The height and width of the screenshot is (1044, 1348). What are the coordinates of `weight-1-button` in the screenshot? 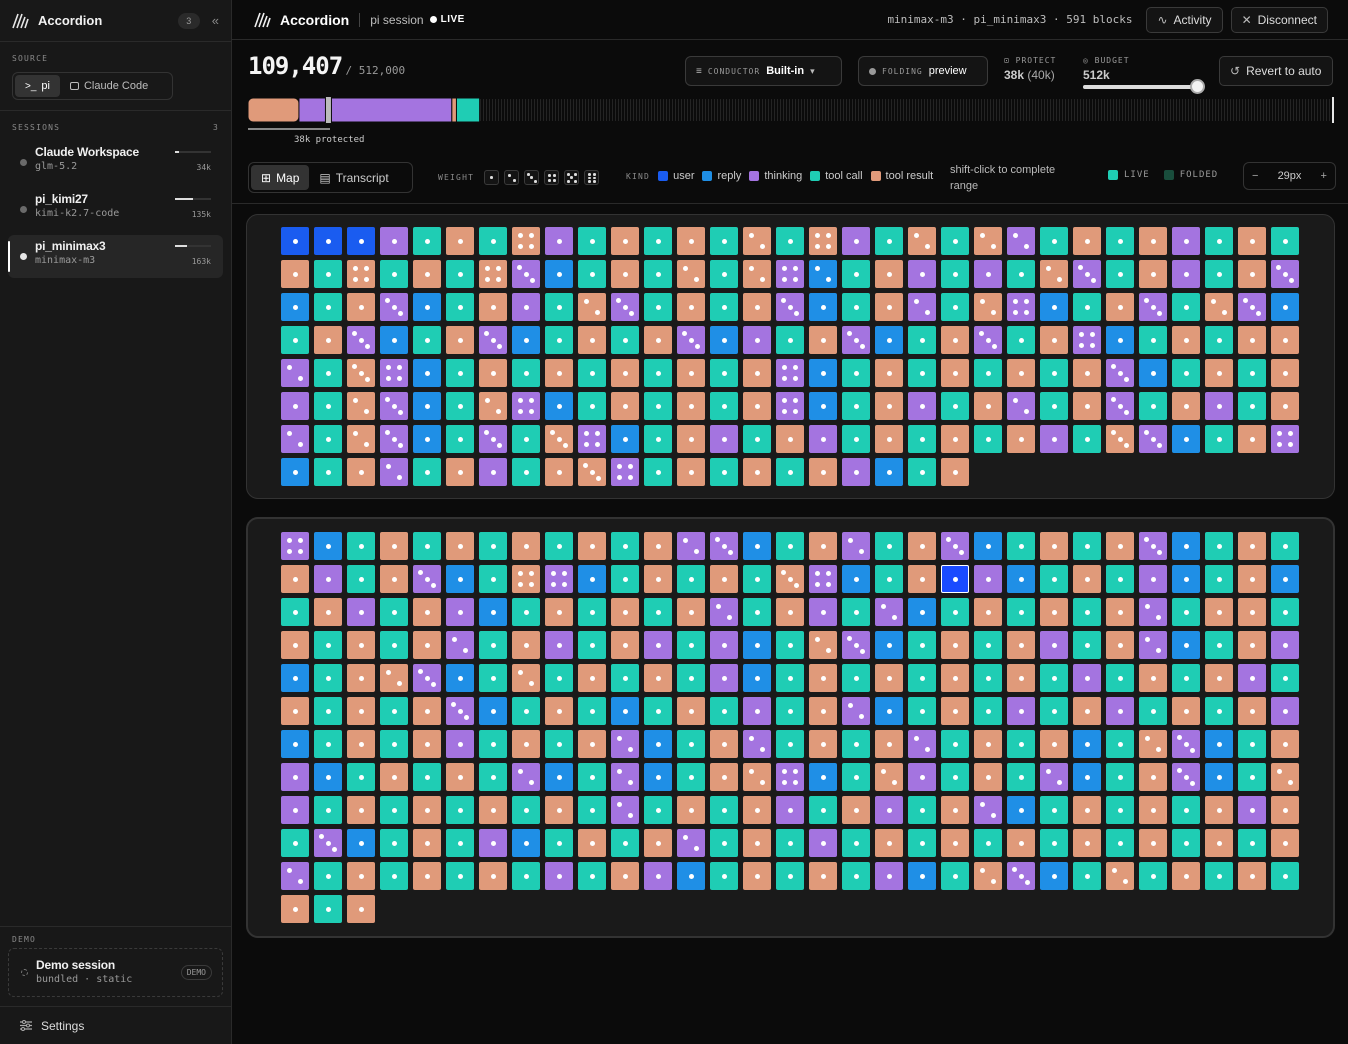 It's located at (492, 177).